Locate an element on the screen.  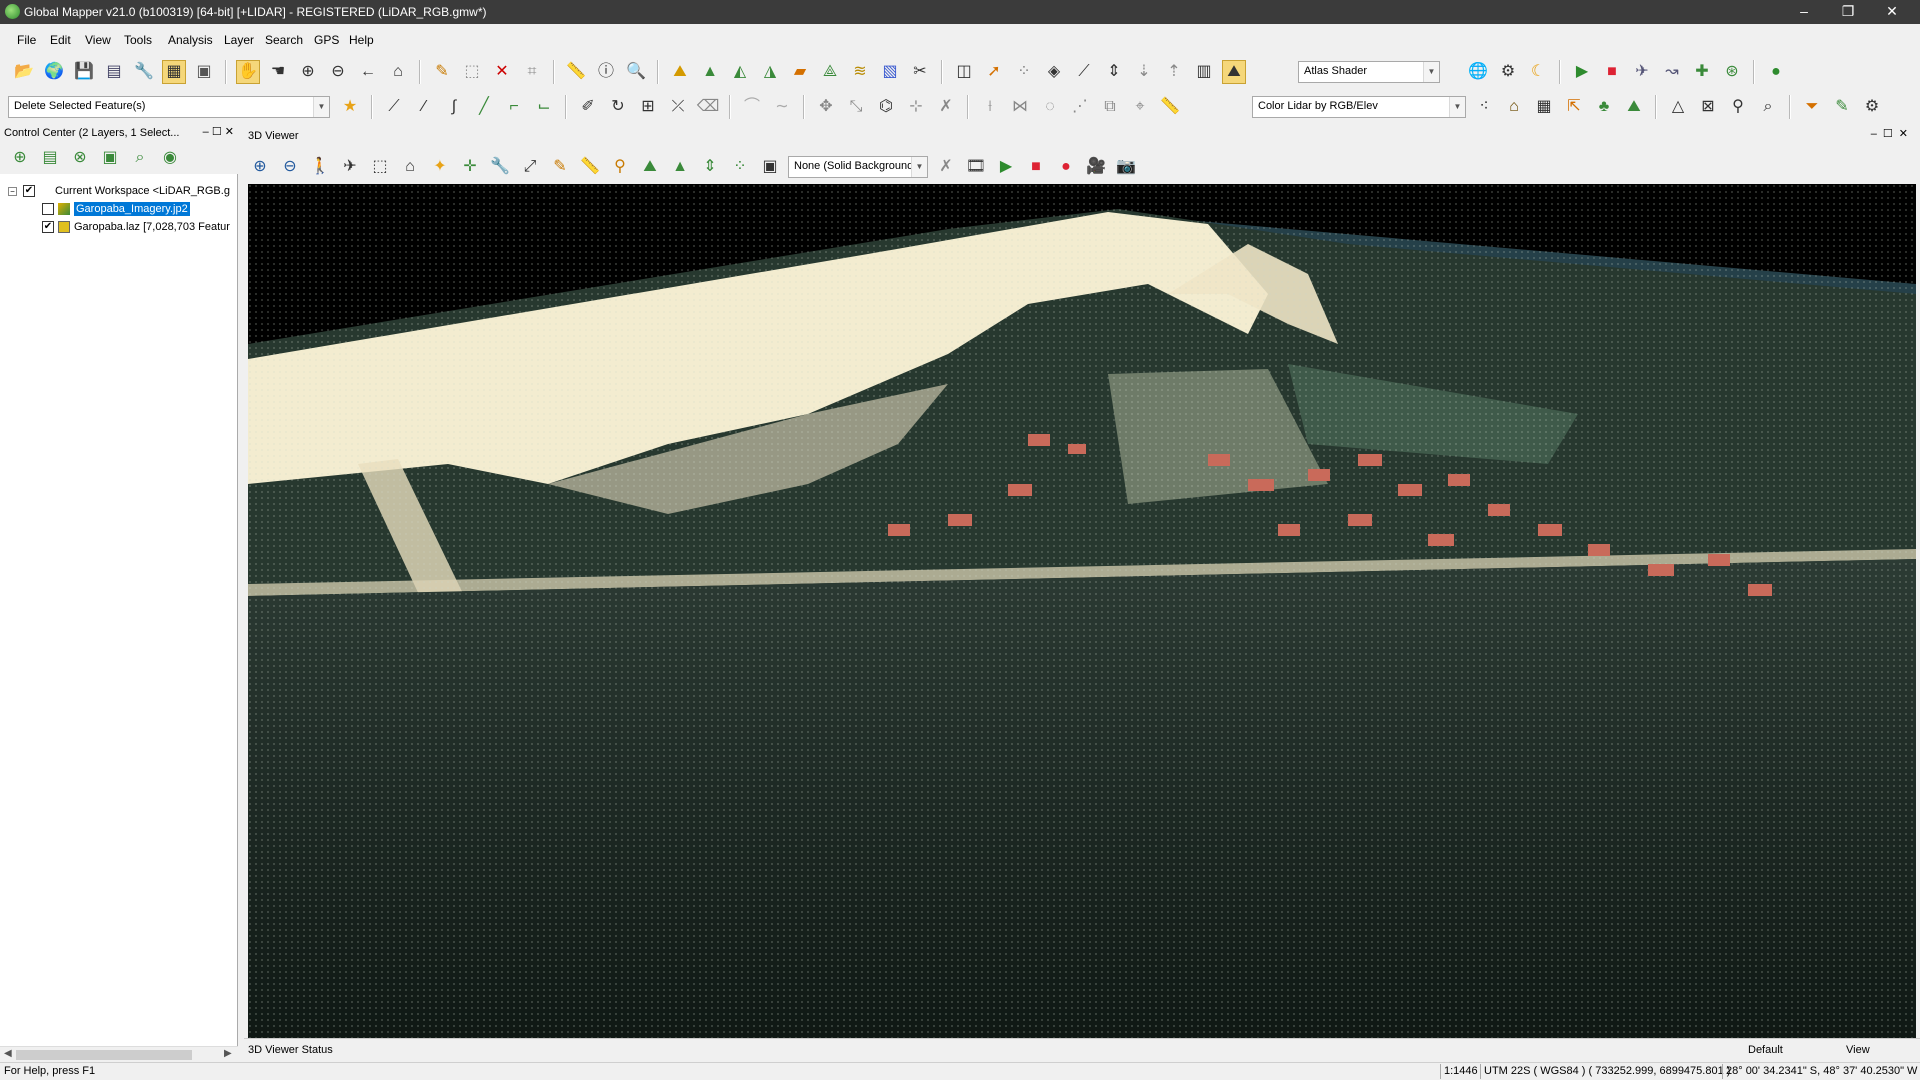
rotate-icon: ↻ is located at coordinates (618, 107).